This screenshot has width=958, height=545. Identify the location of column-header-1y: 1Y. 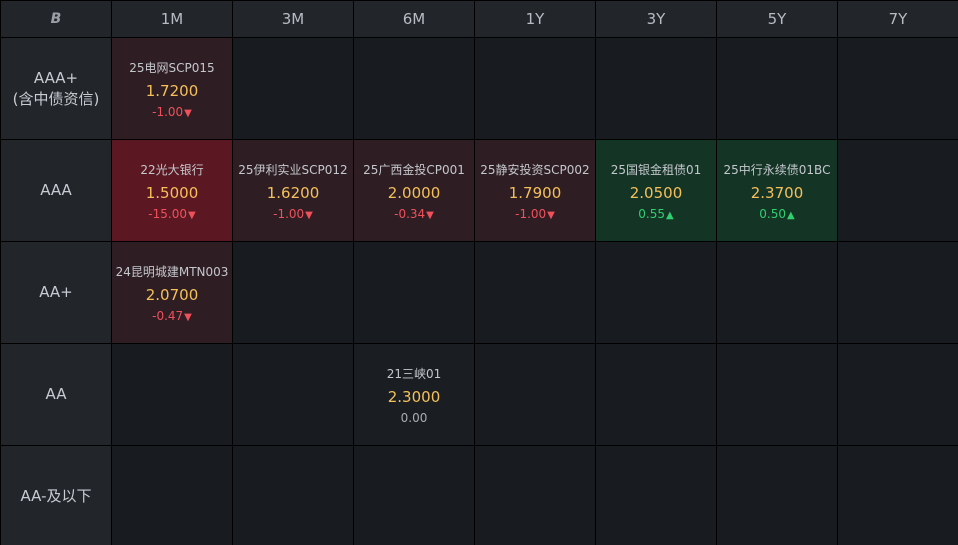
(535, 19).